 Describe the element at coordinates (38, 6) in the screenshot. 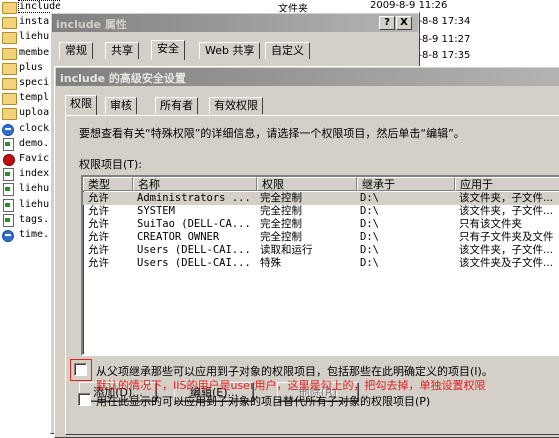

I see `file-name: include` at that location.